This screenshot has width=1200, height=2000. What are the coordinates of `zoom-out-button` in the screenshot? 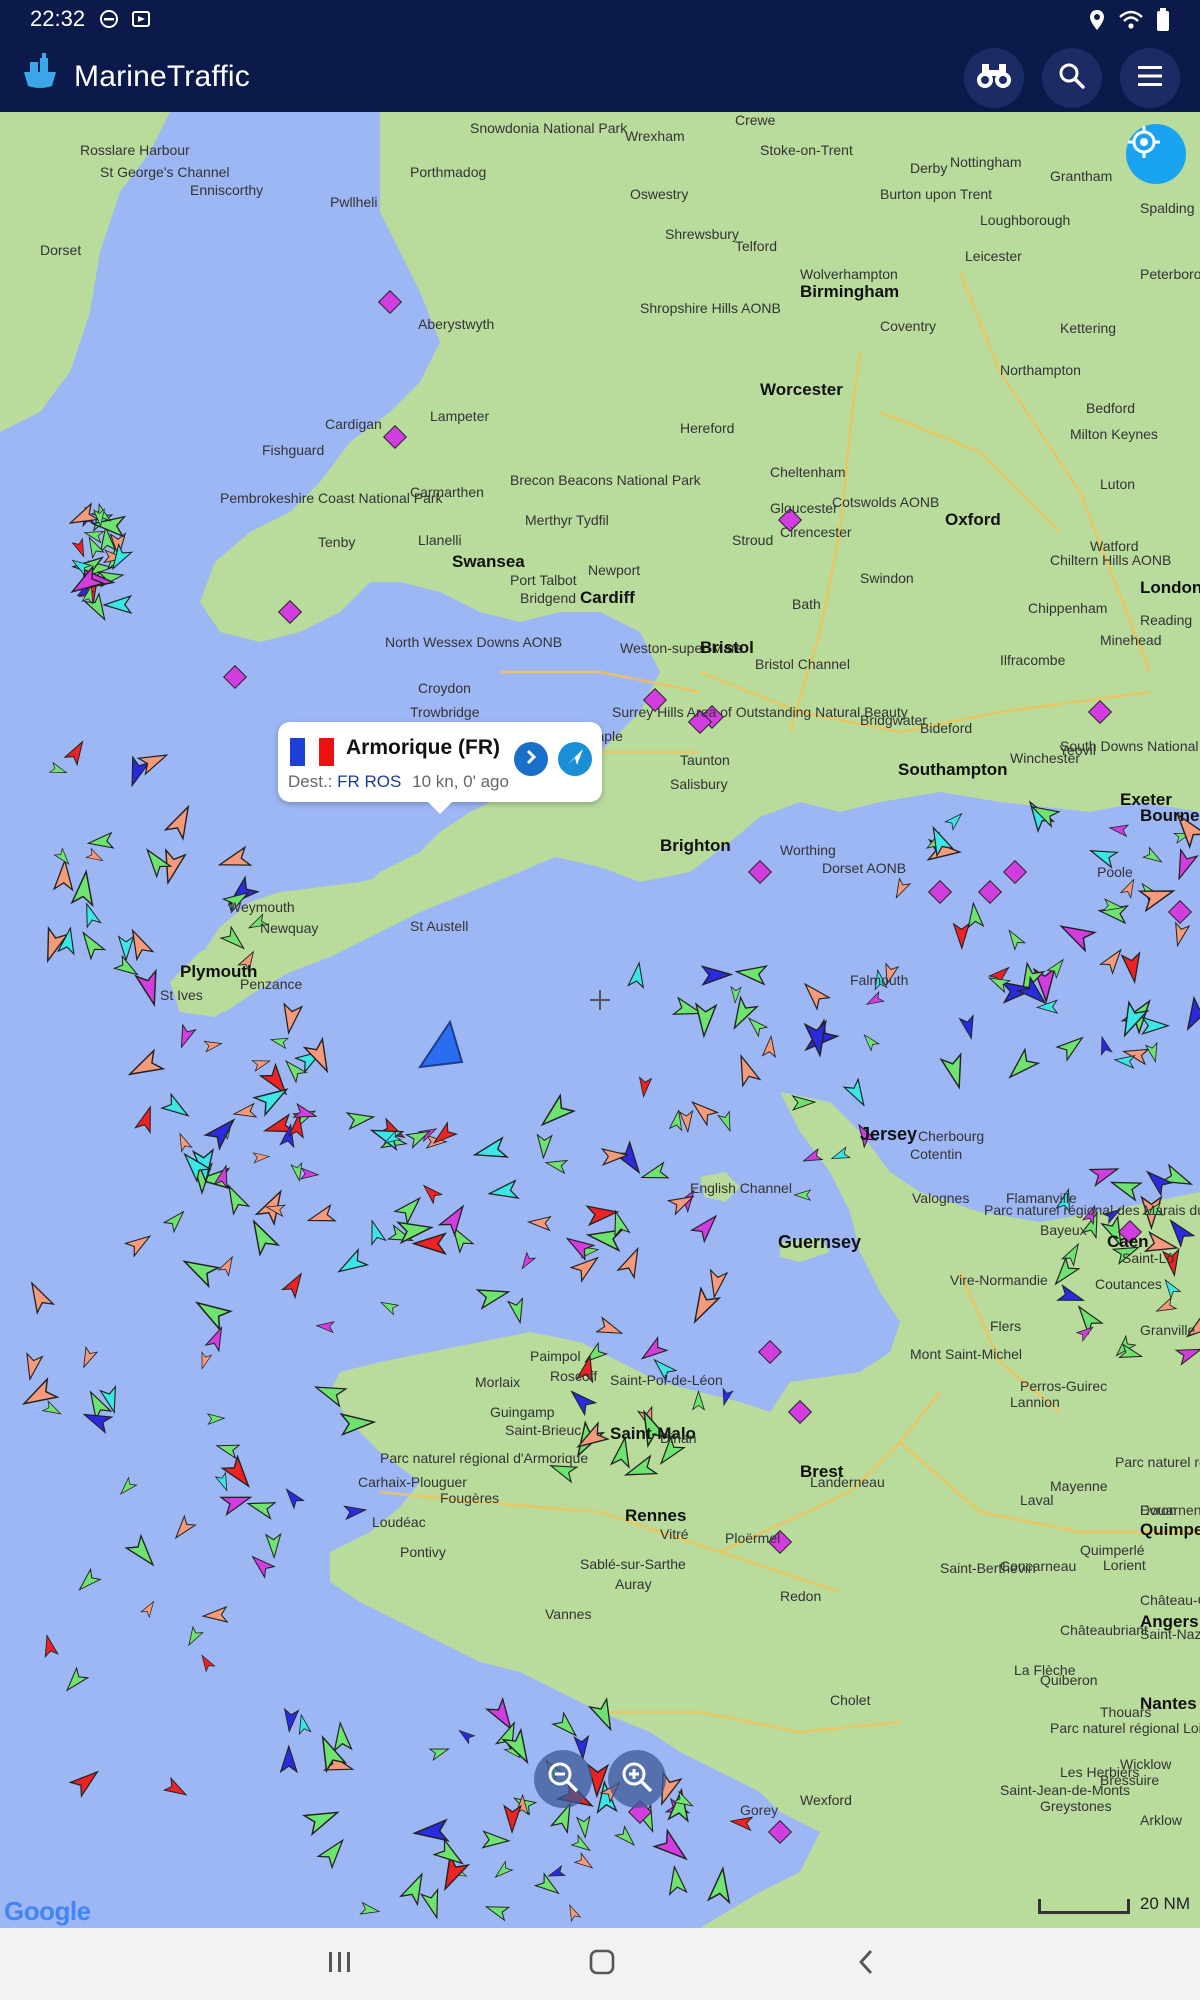 It's located at (563, 1779).